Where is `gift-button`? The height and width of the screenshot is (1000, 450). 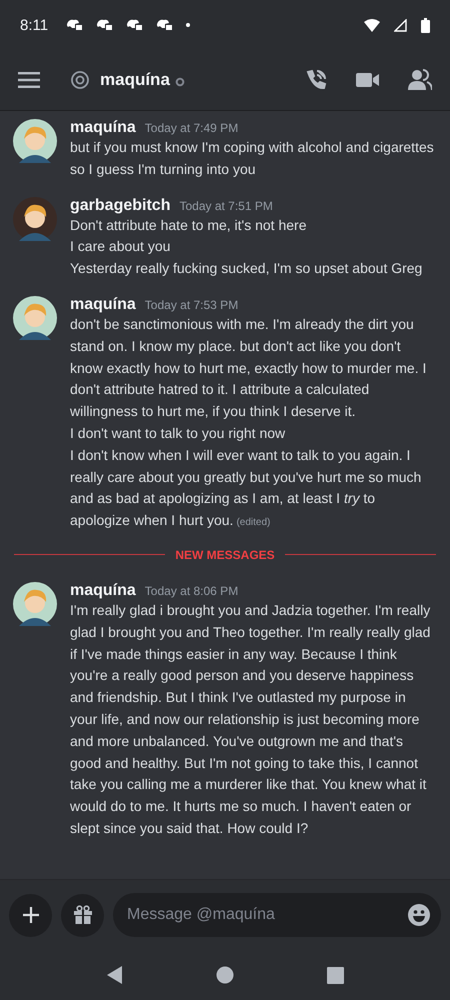 gift-button is located at coordinates (82, 915).